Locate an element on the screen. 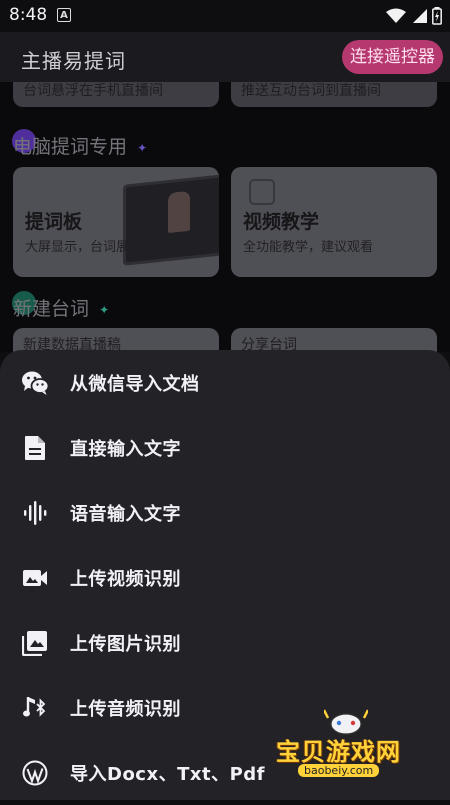  connect-remote-button: 连接遥控器 is located at coordinates (392, 57).